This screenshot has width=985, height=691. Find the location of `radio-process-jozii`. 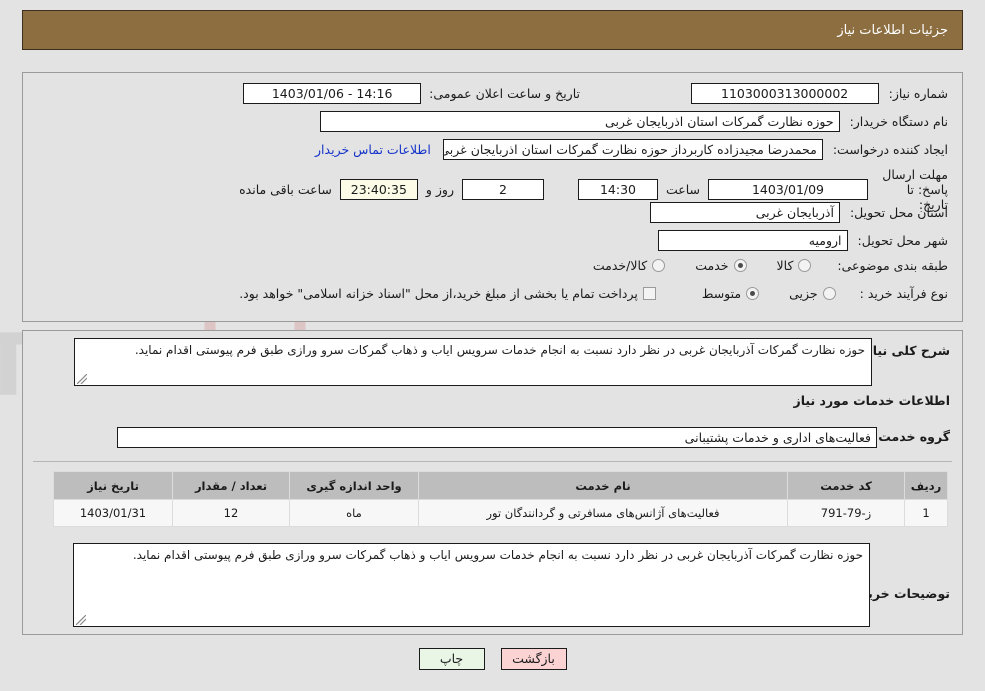

radio-process-jozii is located at coordinates (829, 293).